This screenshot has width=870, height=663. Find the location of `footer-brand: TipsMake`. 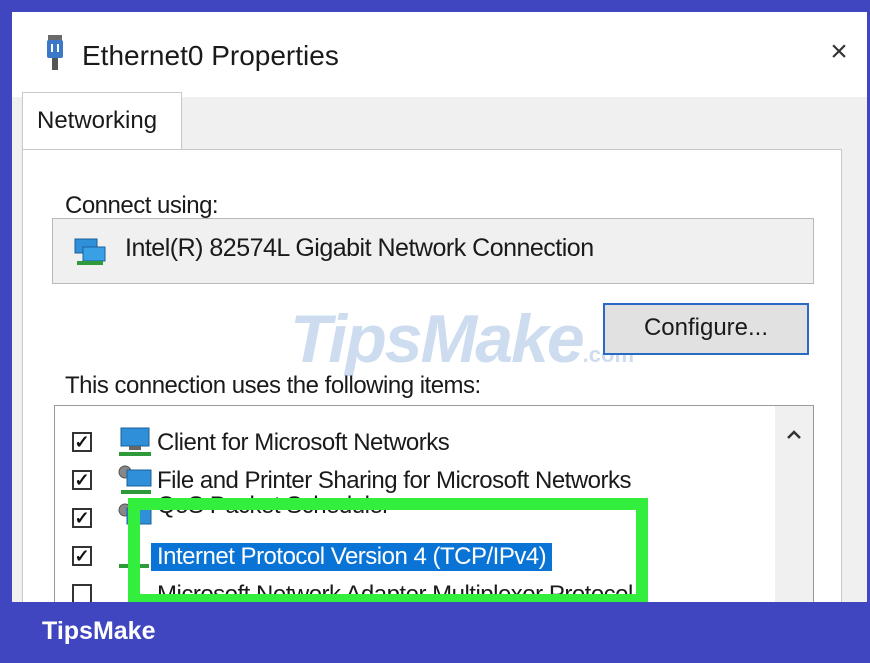

footer-brand: TipsMake is located at coordinates (99, 631).